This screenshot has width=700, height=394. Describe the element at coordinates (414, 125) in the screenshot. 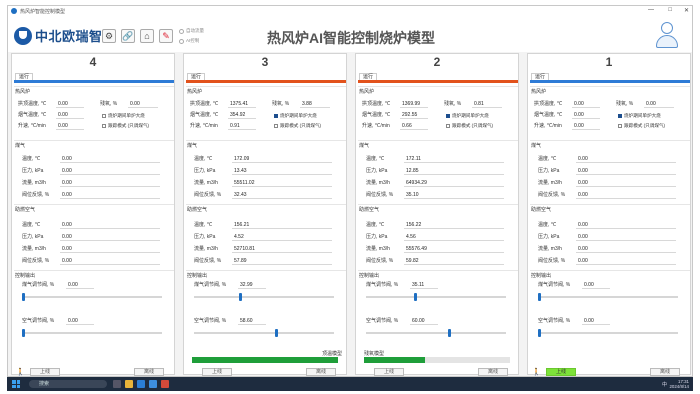

I see `rise-rate-field-value: 0.66` at that location.